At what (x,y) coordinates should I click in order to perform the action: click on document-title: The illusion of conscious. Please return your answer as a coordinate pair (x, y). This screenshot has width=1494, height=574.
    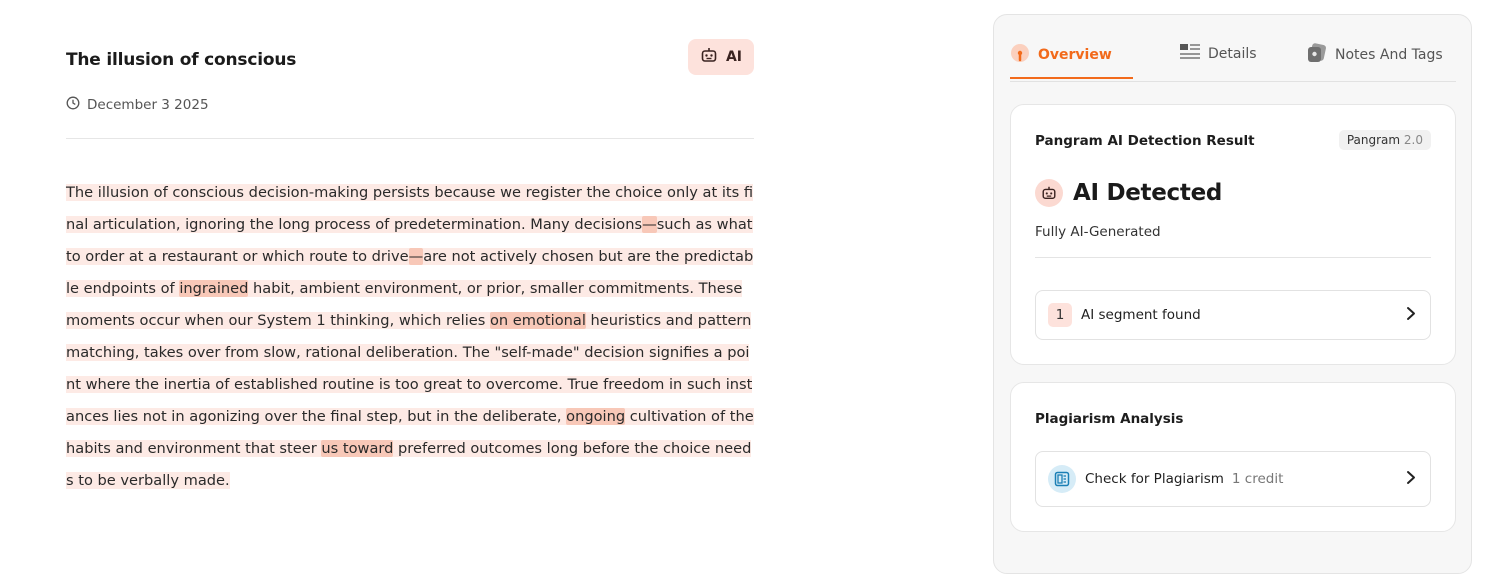
    Looking at the image, I should click on (181, 60).